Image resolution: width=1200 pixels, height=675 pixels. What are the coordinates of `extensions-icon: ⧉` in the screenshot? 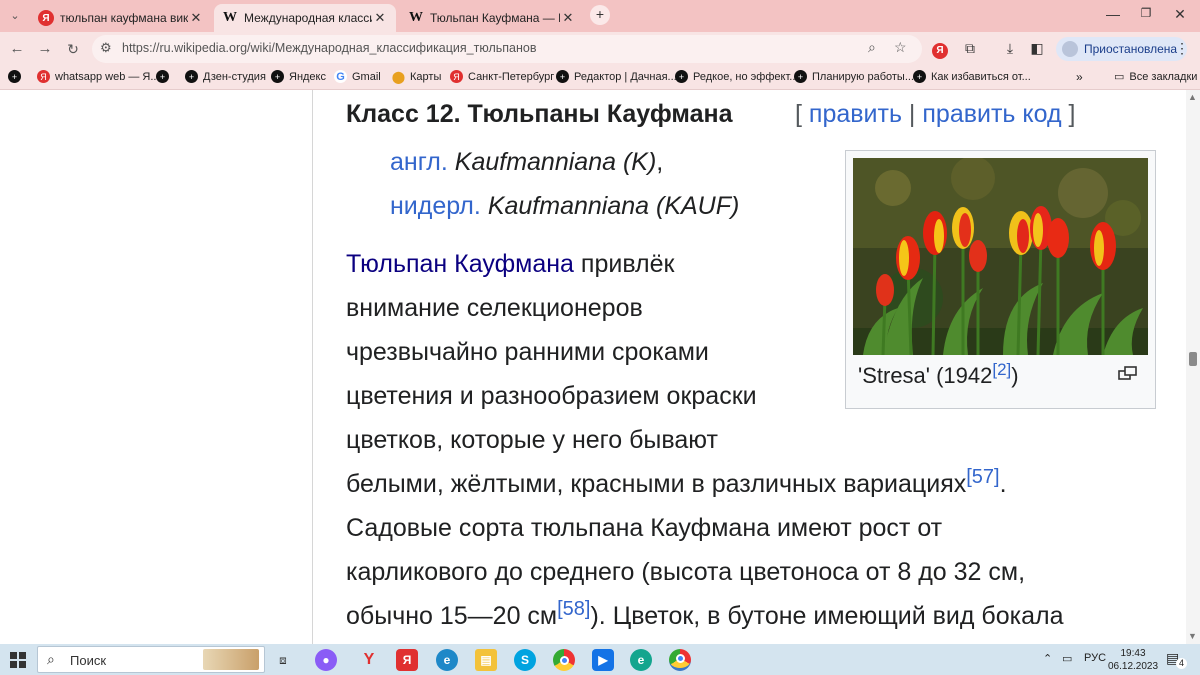 It's located at (970, 48).